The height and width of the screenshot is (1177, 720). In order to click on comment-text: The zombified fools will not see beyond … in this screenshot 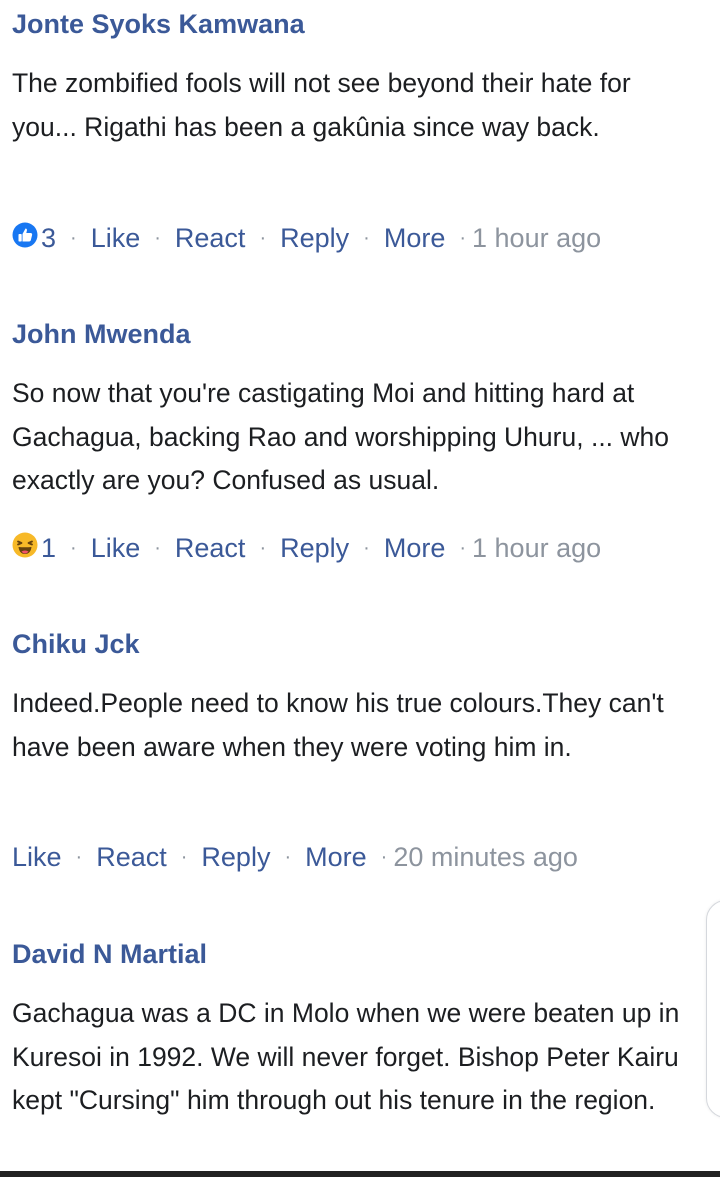, I will do `click(321, 105)`.